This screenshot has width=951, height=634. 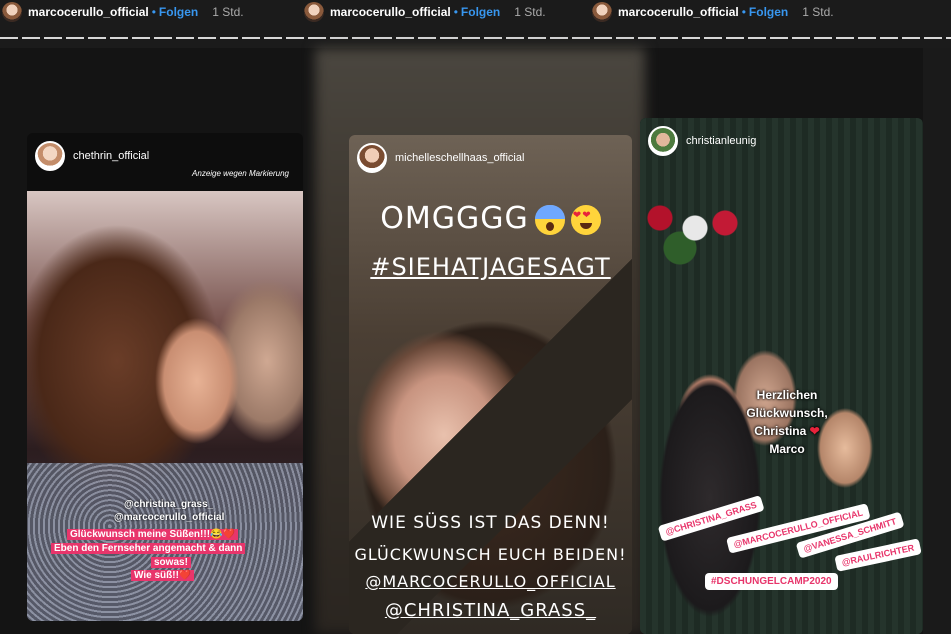 I want to click on story-user: michelleschellhaas_official, so click(x=440, y=158).